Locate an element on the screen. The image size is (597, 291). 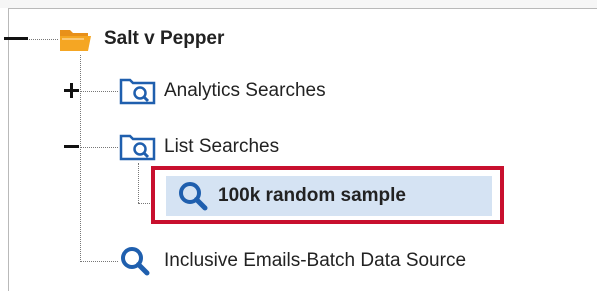
tree-node-inclusive-emails: Inclusive Emails-Batch Data Source is located at coordinates (292, 261).